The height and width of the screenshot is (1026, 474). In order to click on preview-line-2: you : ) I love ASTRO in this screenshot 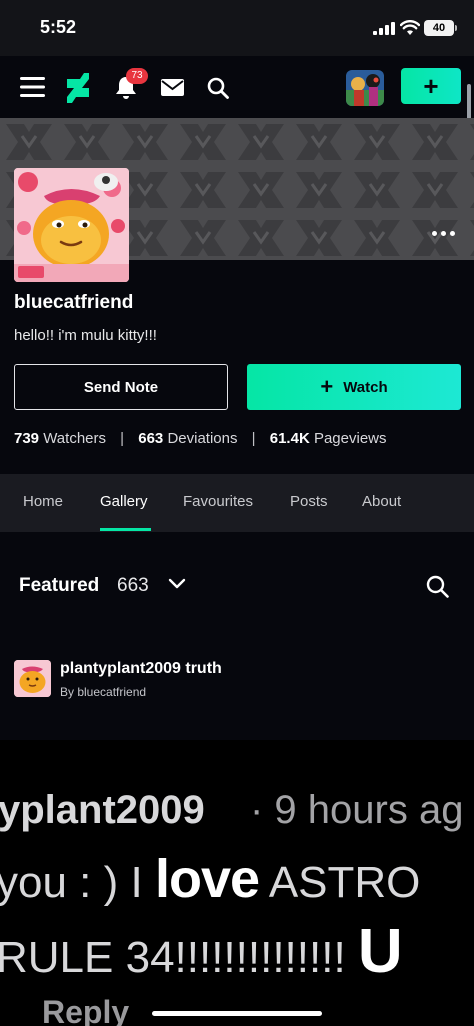, I will do `click(210, 879)`.